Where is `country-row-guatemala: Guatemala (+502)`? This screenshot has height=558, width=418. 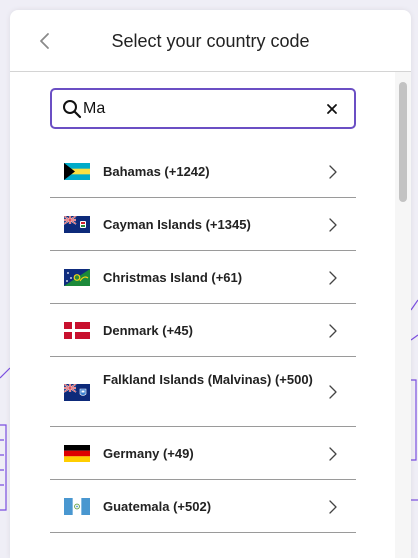
country-row-guatemala: Guatemala (+502) is located at coordinates (203, 506).